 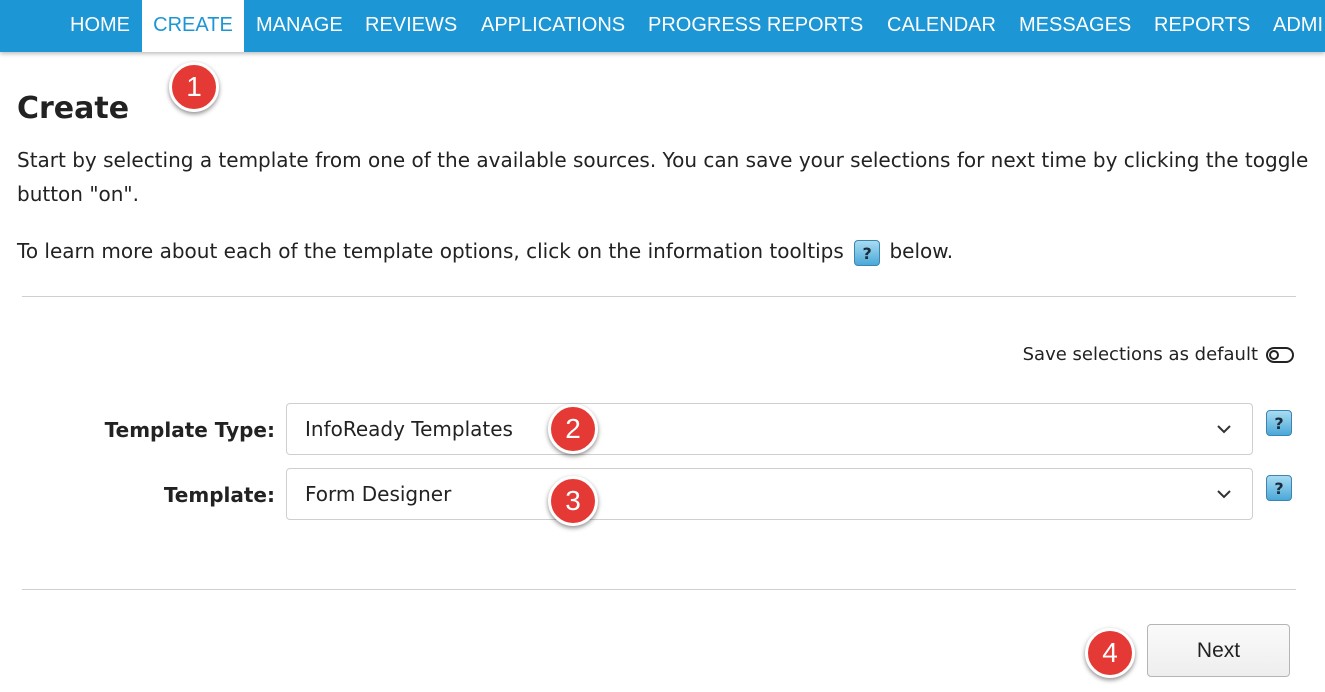 What do you see at coordinates (921, 251) in the screenshot?
I see `learn-more-text-after: below.` at bounding box center [921, 251].